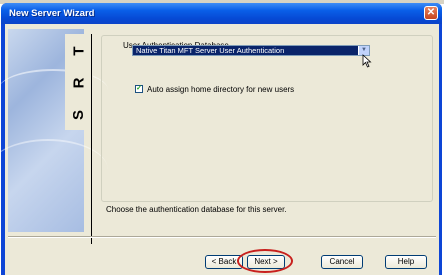 This screenshot has width=444, height=275. I want to click on window-title: New Server Wizard, so click(52, 13).